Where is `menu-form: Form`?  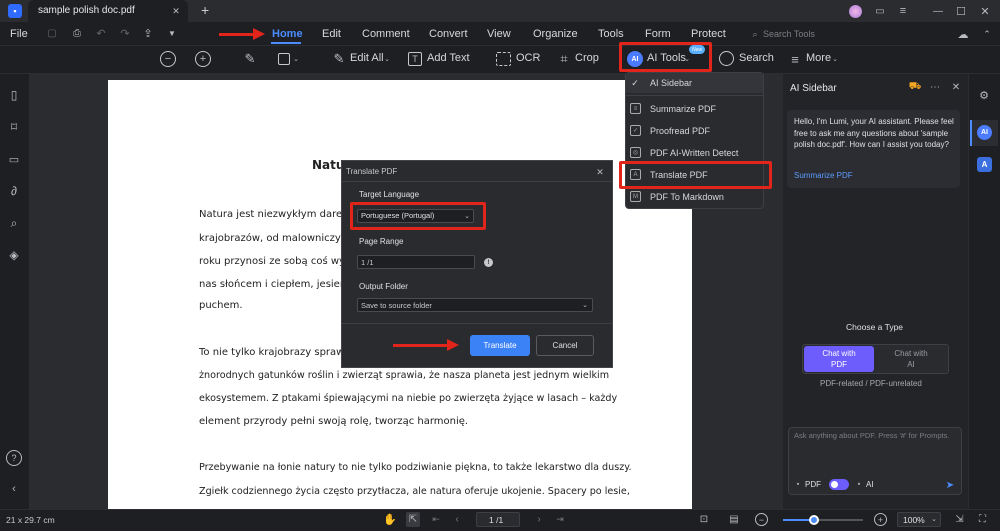
menu-form: Form is located at coordinates (658, 34).